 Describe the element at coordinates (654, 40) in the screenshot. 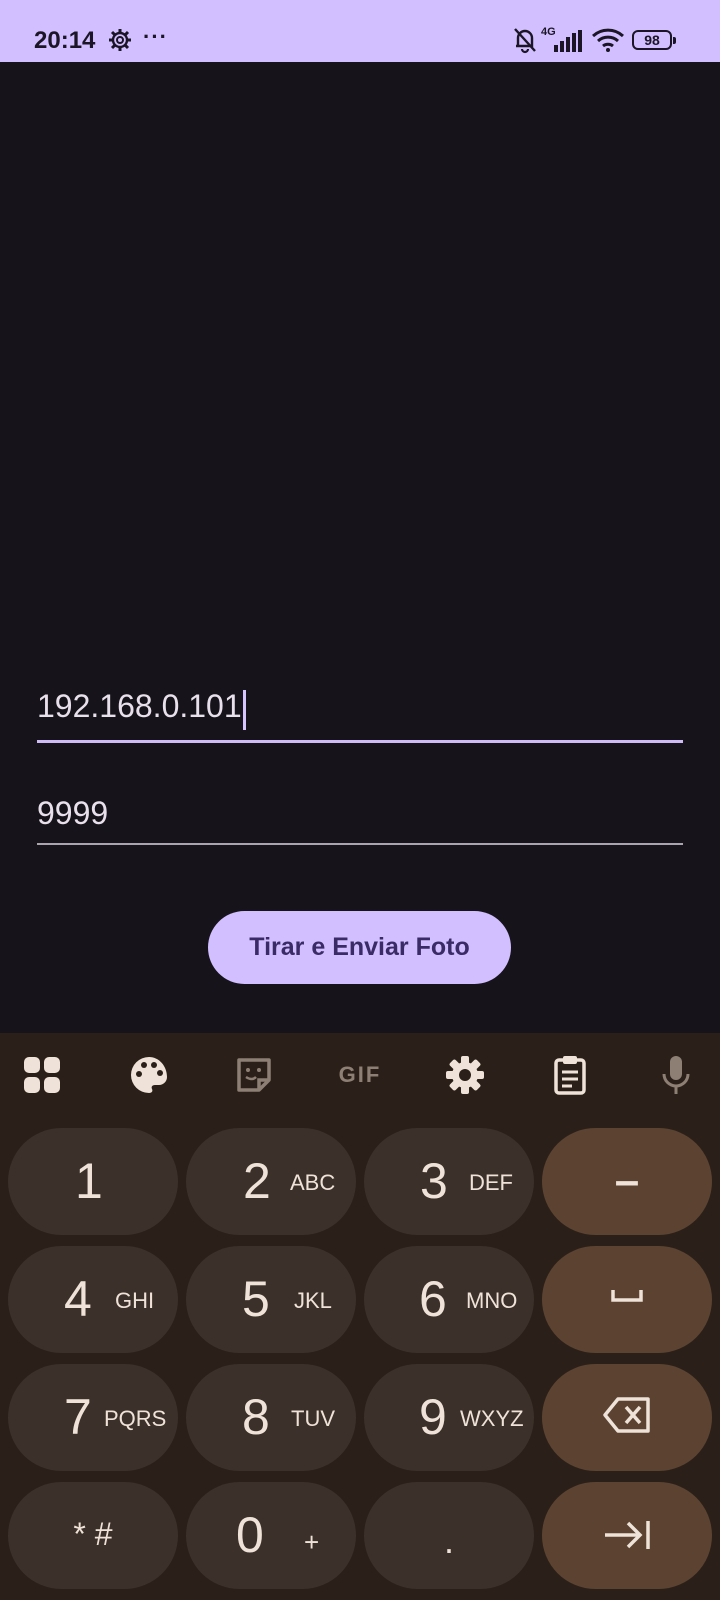

I see `battery-icon: 98` at that location.